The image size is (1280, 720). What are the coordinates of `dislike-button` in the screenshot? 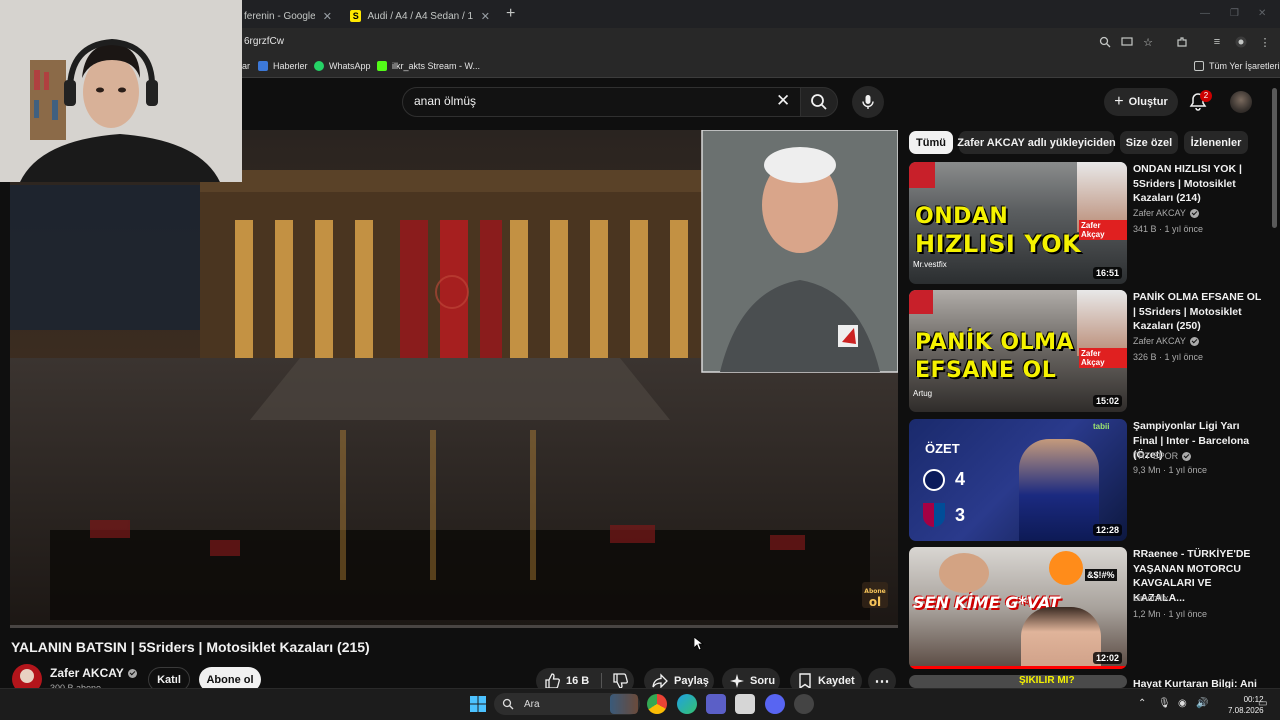 It's located at (618, 681).